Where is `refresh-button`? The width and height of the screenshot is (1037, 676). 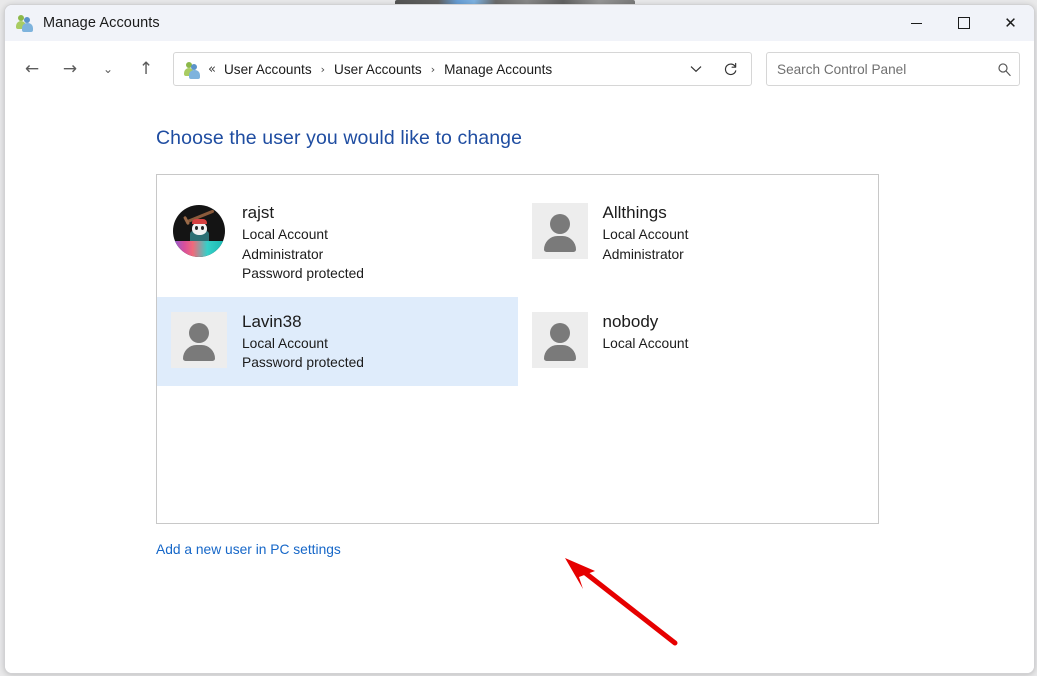 refresh-button is located at coordinates (730, 69).